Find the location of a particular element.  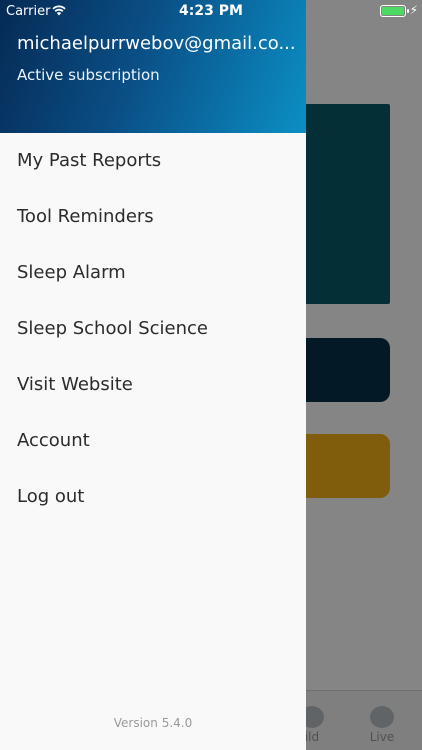

charging-icon: ⚡ is located at coordinates (413, 10).